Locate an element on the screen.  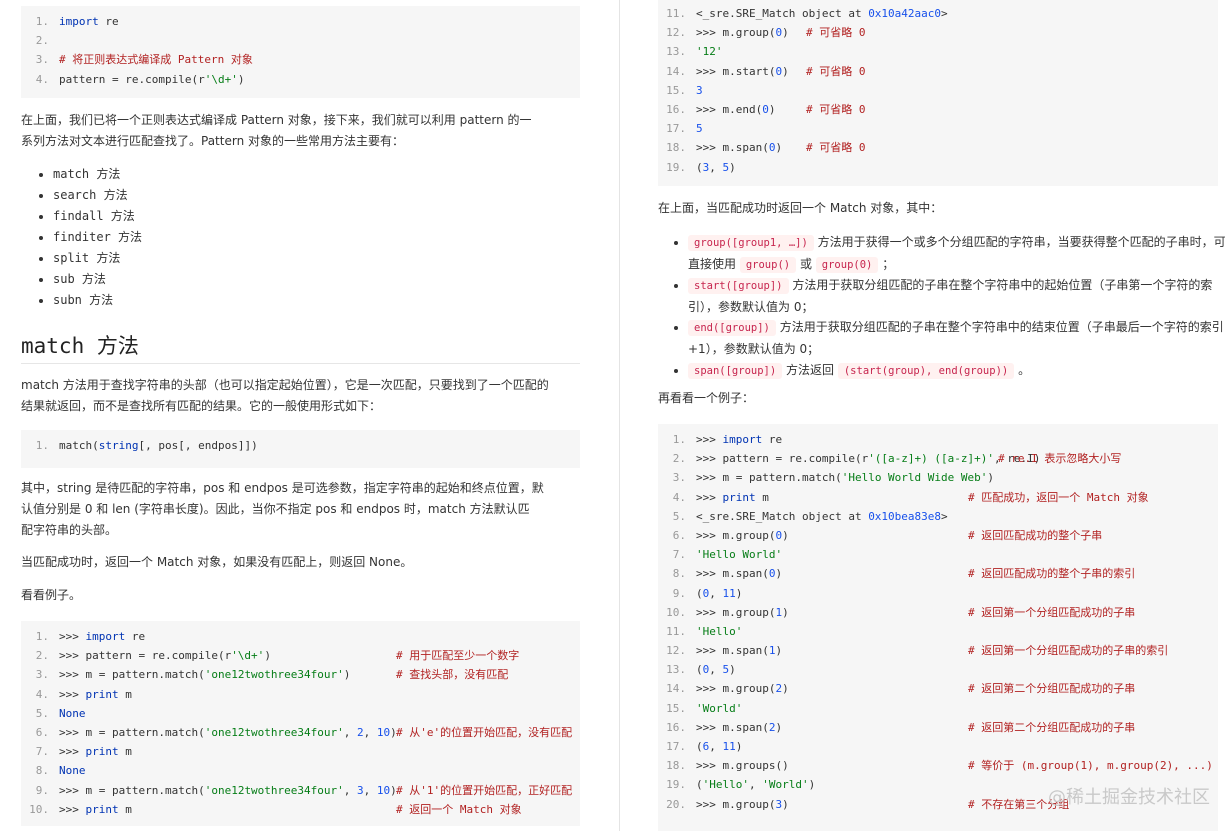
line-number: 8. is located at coordinates (679, 574).